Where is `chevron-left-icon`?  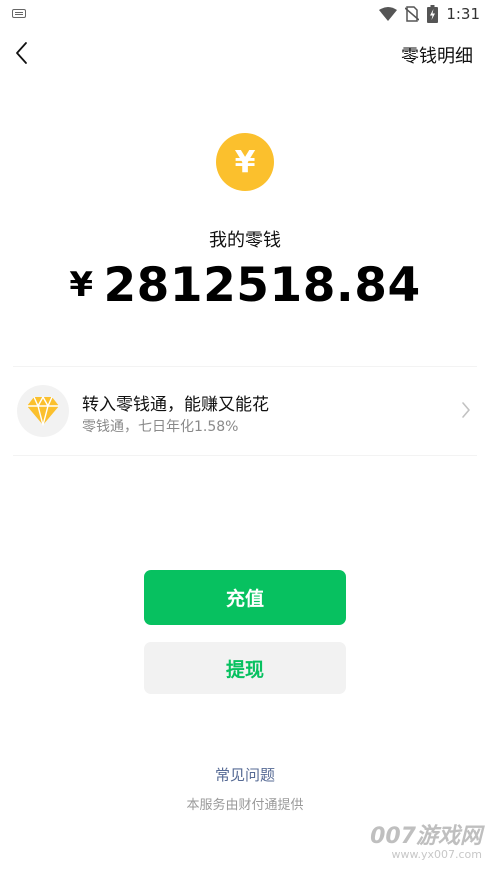 chevron-left-icon is located at coordinates (21, 53).